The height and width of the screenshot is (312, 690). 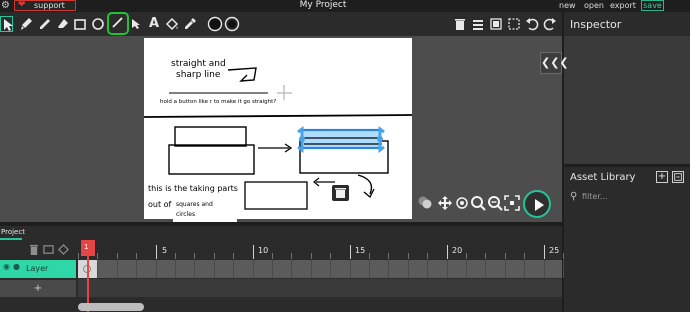 I want to click on onion-skin-icon, so click(x=426, y=203).